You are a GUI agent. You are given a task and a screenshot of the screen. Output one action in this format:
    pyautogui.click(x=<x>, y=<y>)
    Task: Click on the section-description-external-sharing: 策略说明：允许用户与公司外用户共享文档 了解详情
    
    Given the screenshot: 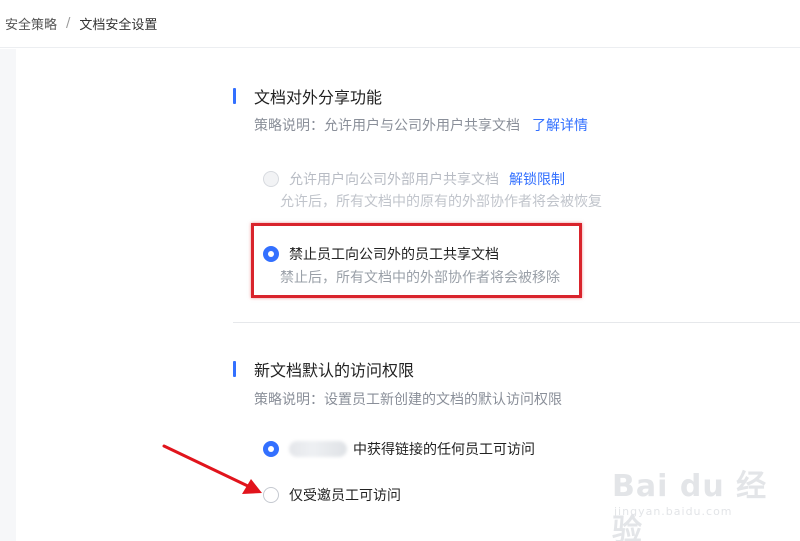 What is the action you would take?
    pyautogui.click(x=421, y=125)
    